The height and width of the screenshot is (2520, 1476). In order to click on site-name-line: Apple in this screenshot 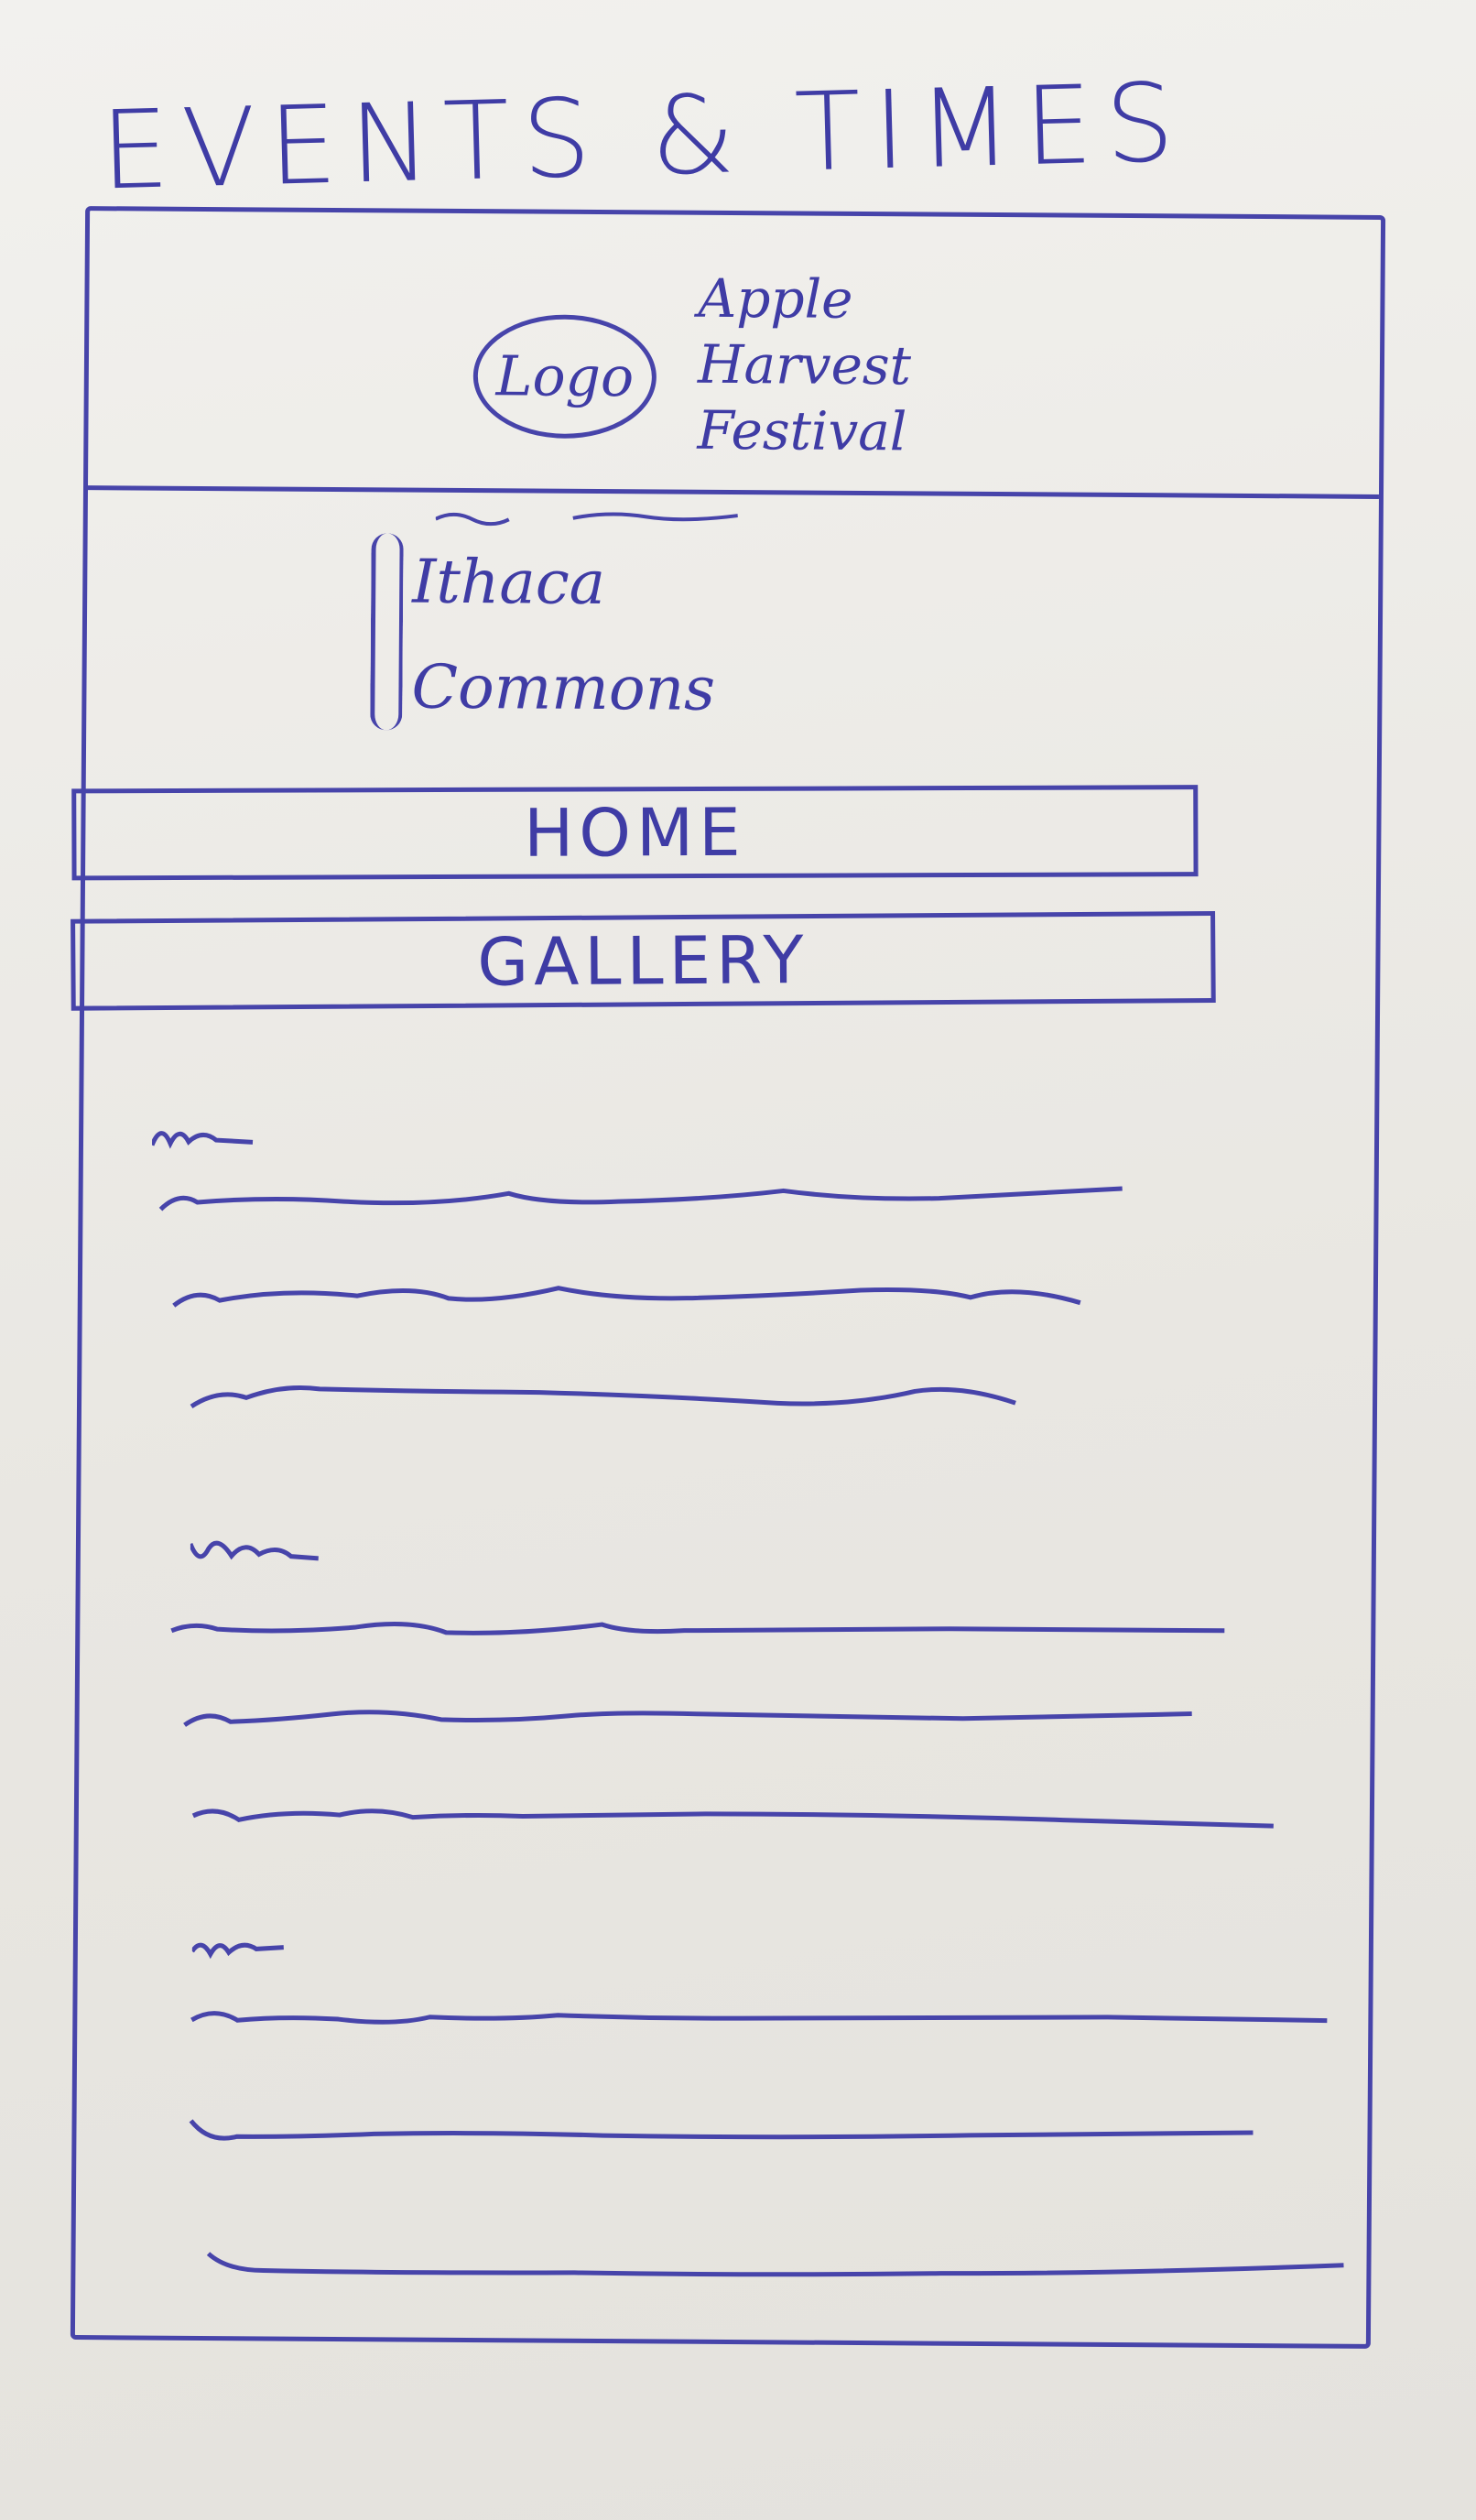, I will do `click(775, 298)`.